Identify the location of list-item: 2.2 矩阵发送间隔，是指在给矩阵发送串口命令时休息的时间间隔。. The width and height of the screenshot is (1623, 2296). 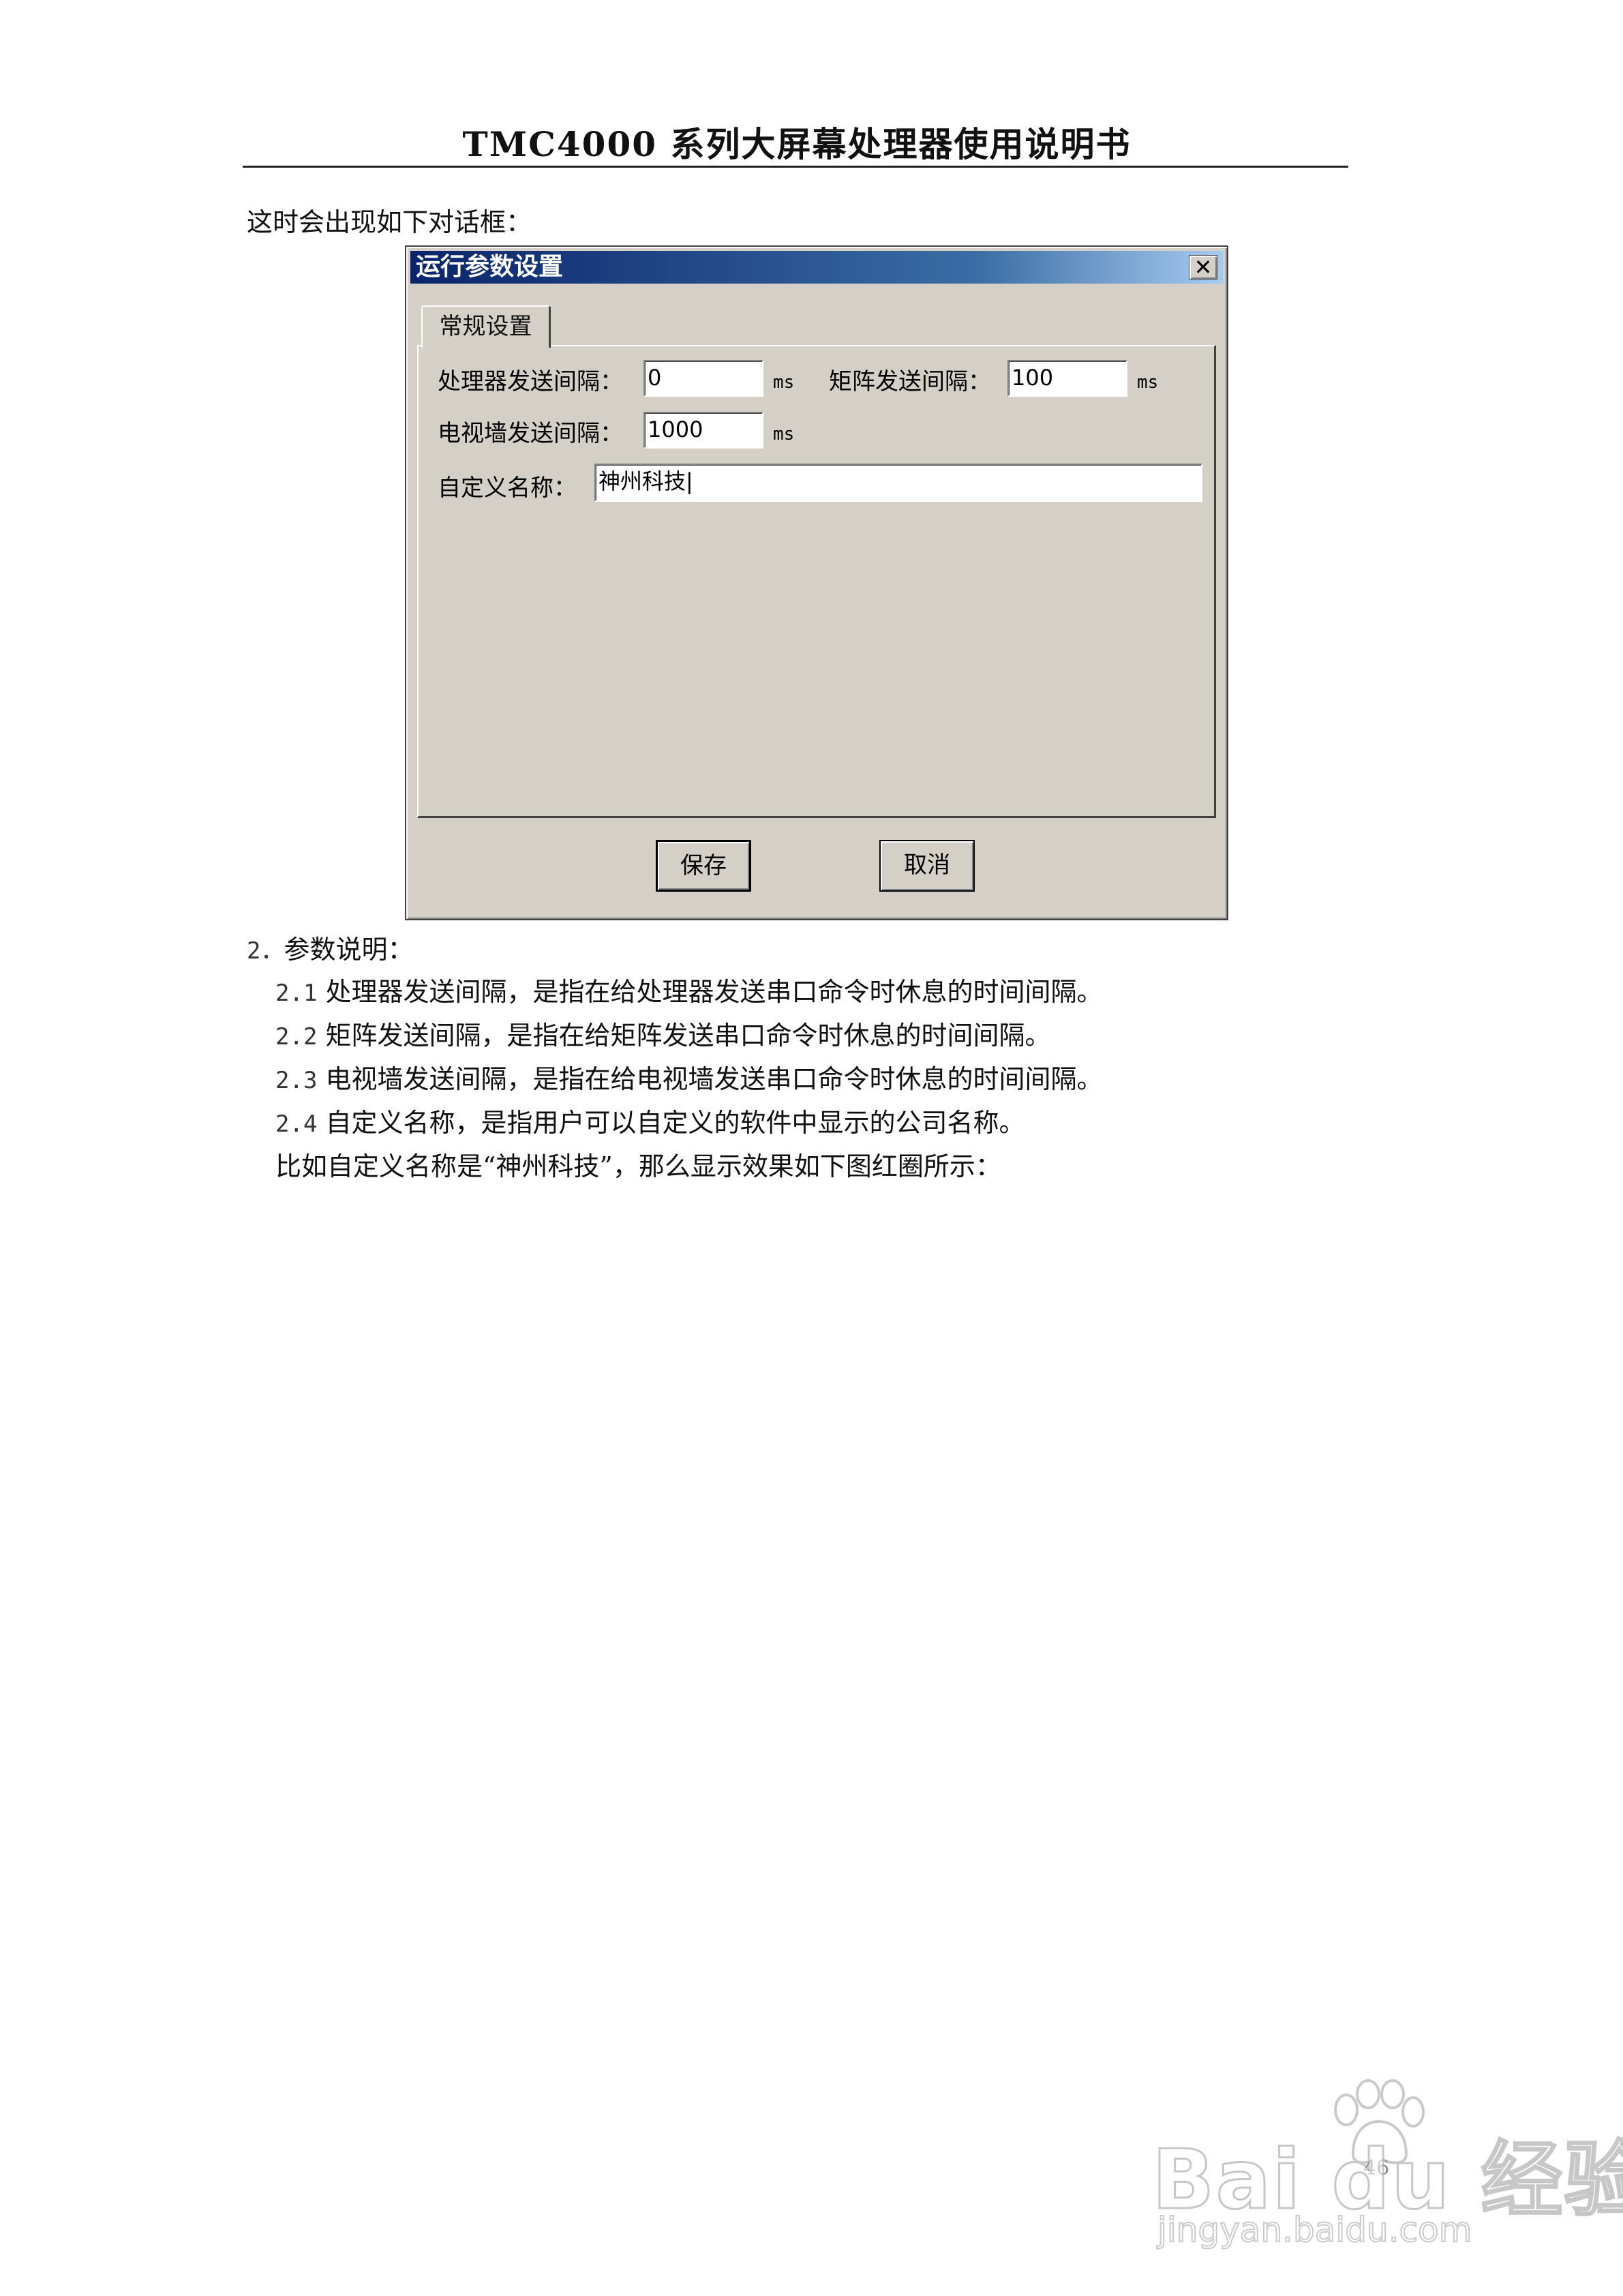
(663, 1033).